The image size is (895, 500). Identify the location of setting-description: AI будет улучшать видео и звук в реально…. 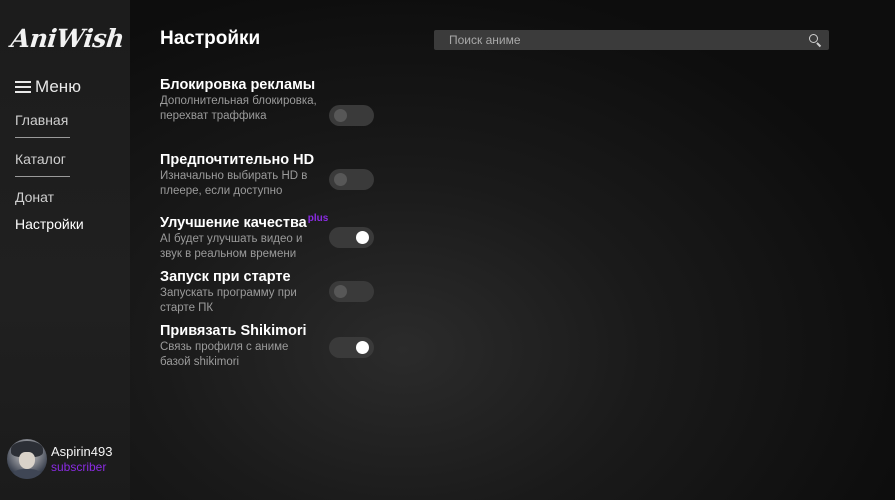
(231, 246).